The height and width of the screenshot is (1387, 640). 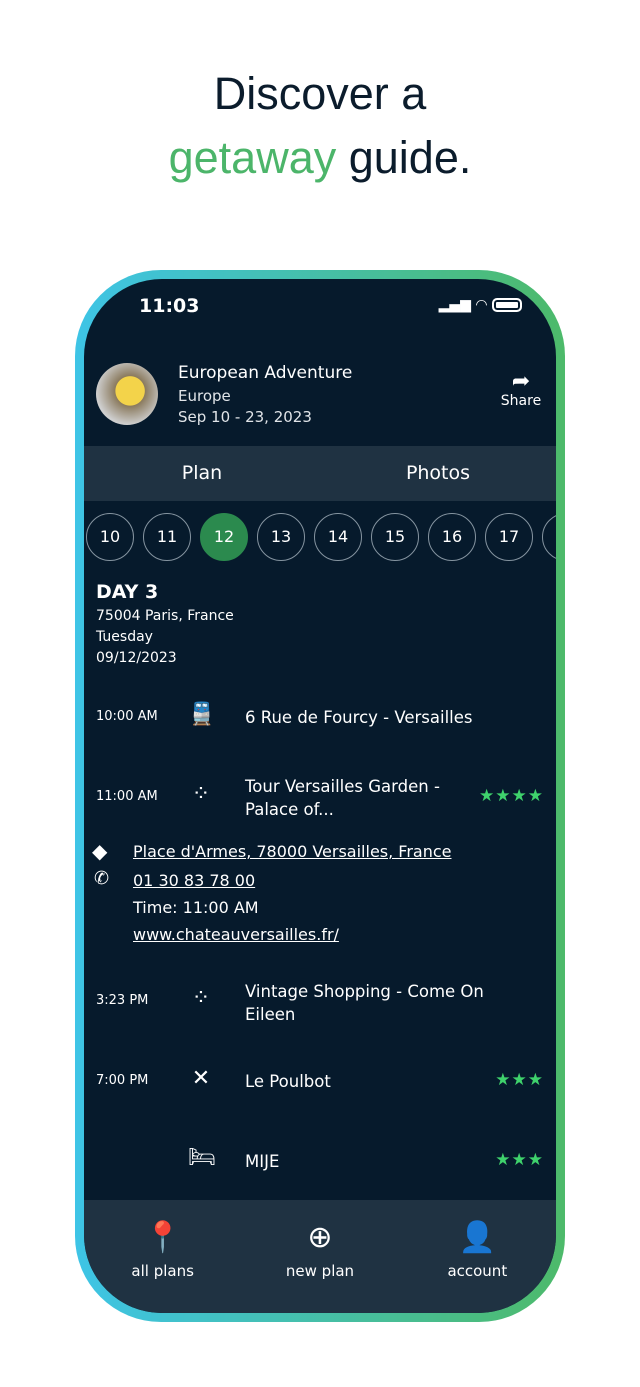 I want to click on day-date: 09/12/2023, so click(x=136, y=658).